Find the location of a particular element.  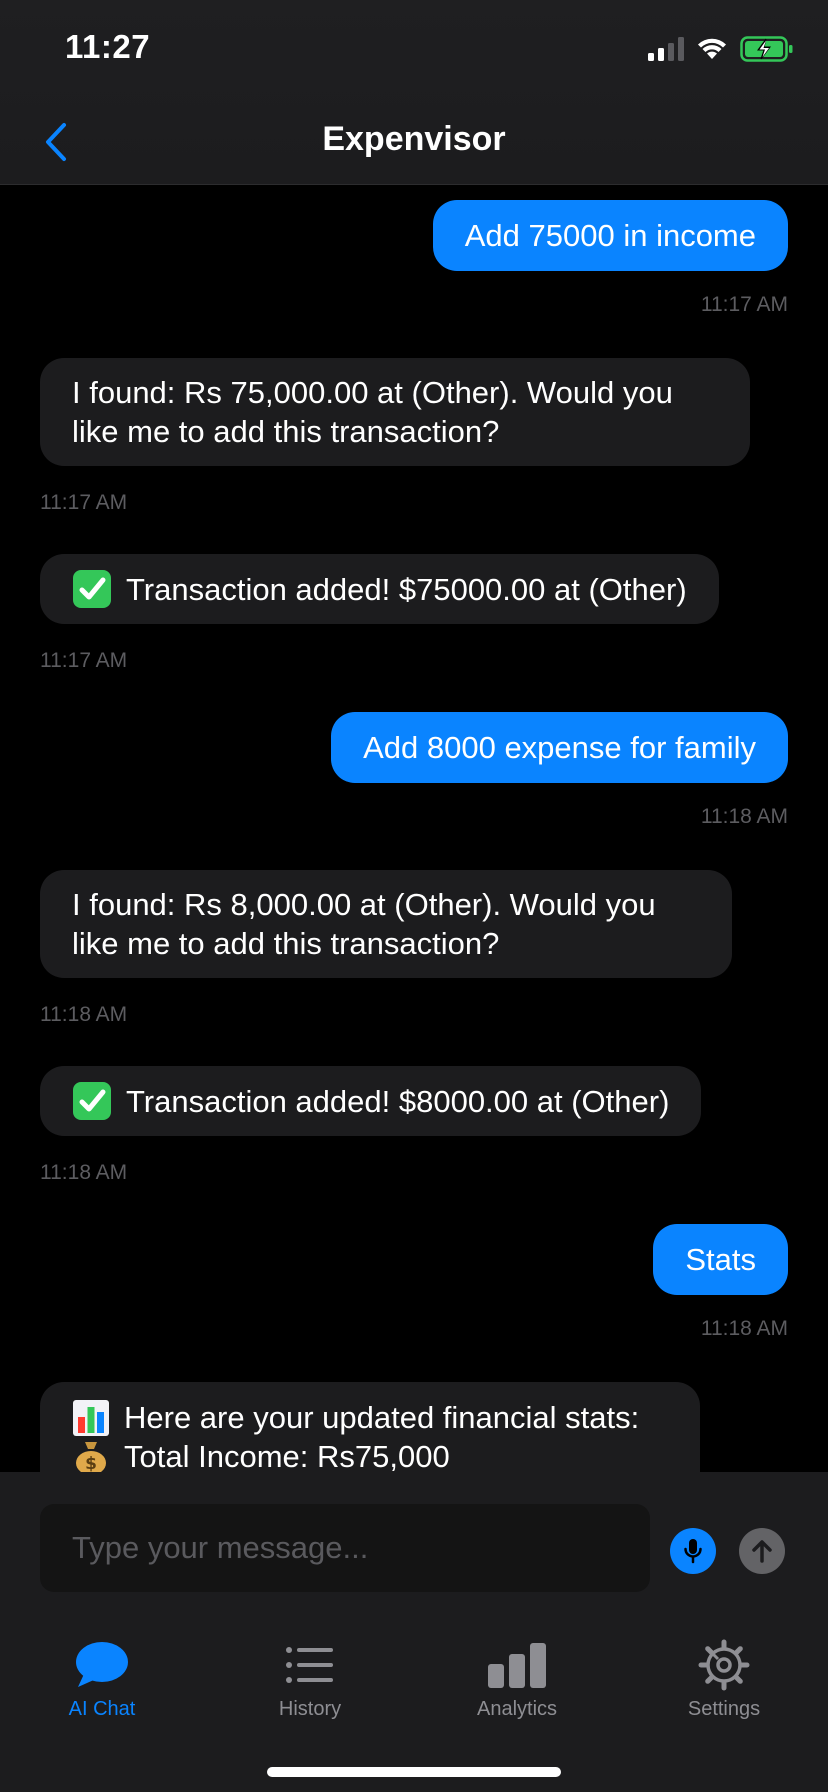

tab-label: History is located at coordinates (310, 1709).